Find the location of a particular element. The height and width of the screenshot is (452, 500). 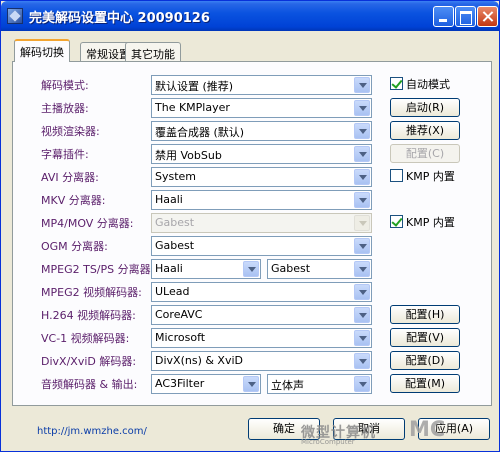

website-link: http://jm.wmzhe.com/ is located at coordinates (92, 431).